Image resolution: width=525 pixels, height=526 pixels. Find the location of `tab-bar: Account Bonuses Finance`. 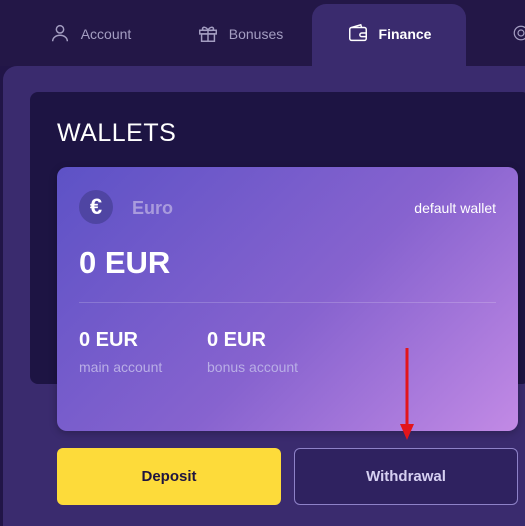

tab-bar: Account Bonuses Finance is located at coordinates (262, 34).